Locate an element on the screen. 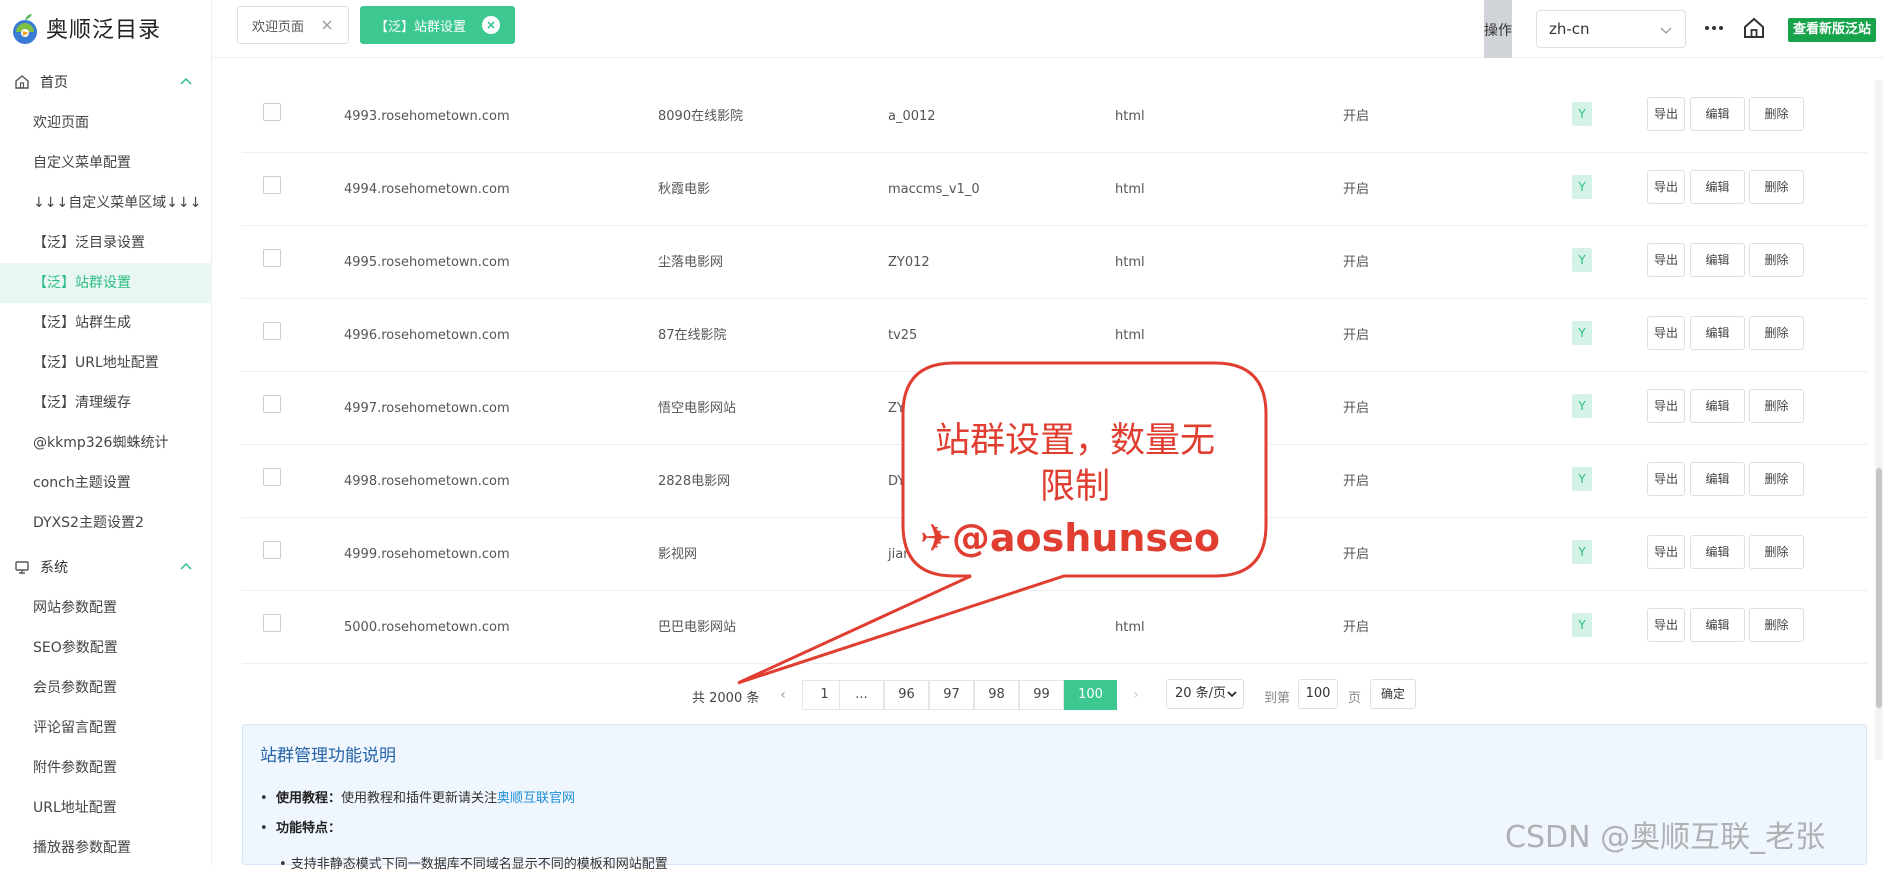 The image size is (1884, 872). goto-page-input: 100 is located at coordinates (1318, 694).